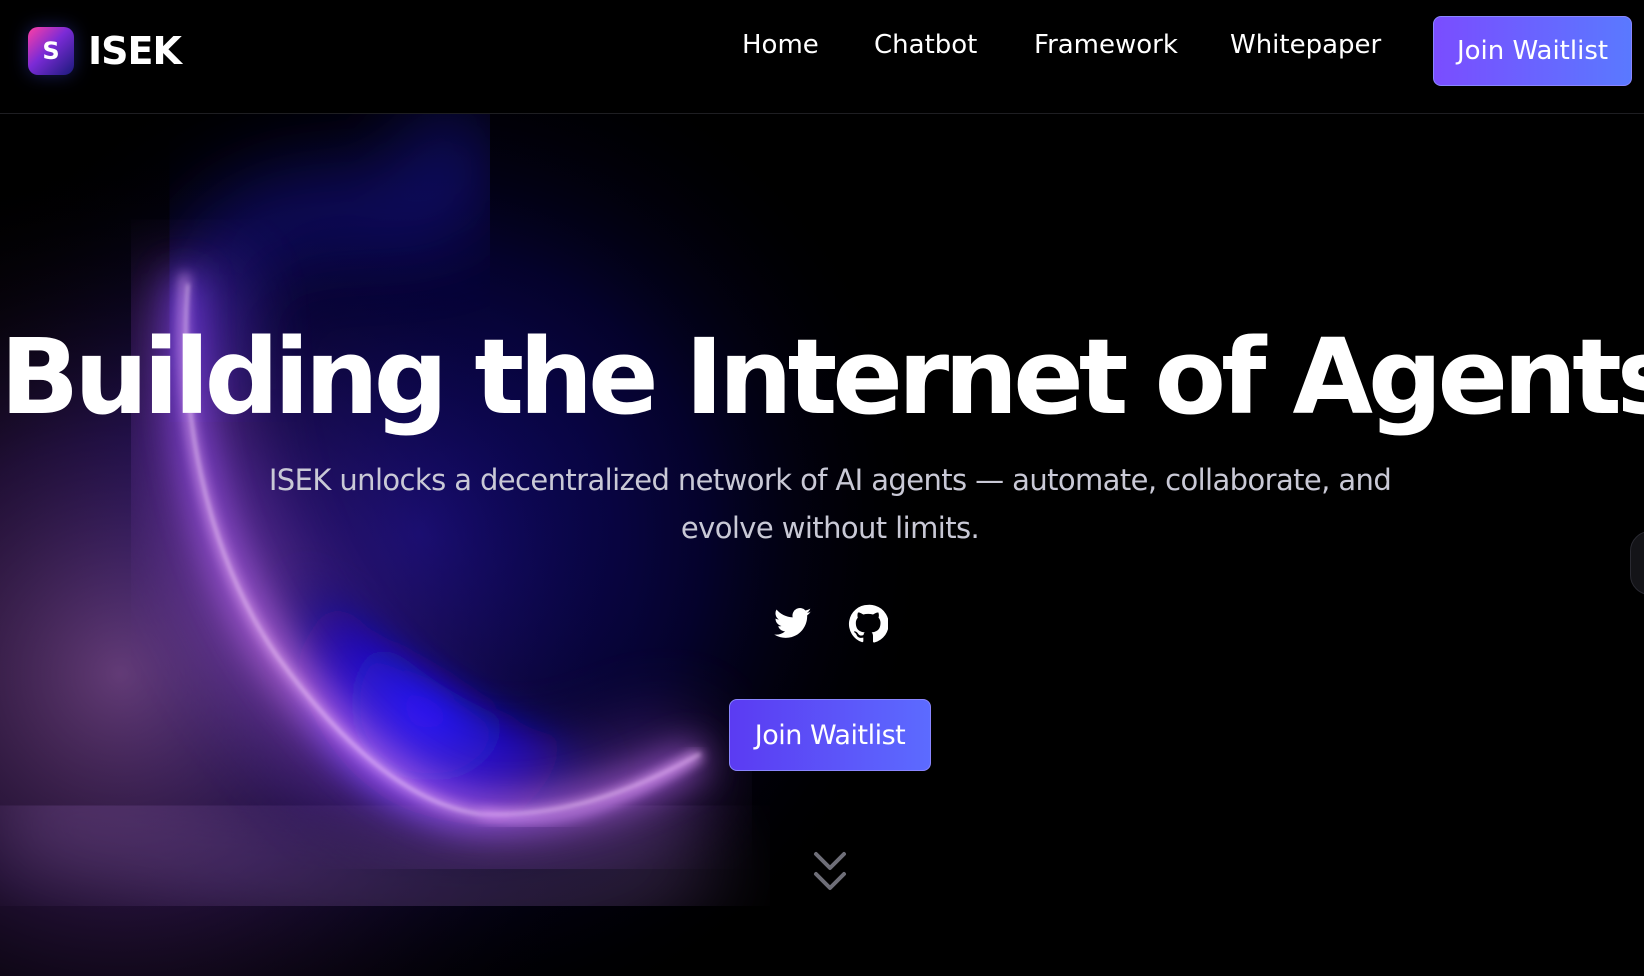 The height and width of the screenshot is (976, 1644). I want to click on join-waitlist-nav-button: Join Waitlist, so click(1532, 51).